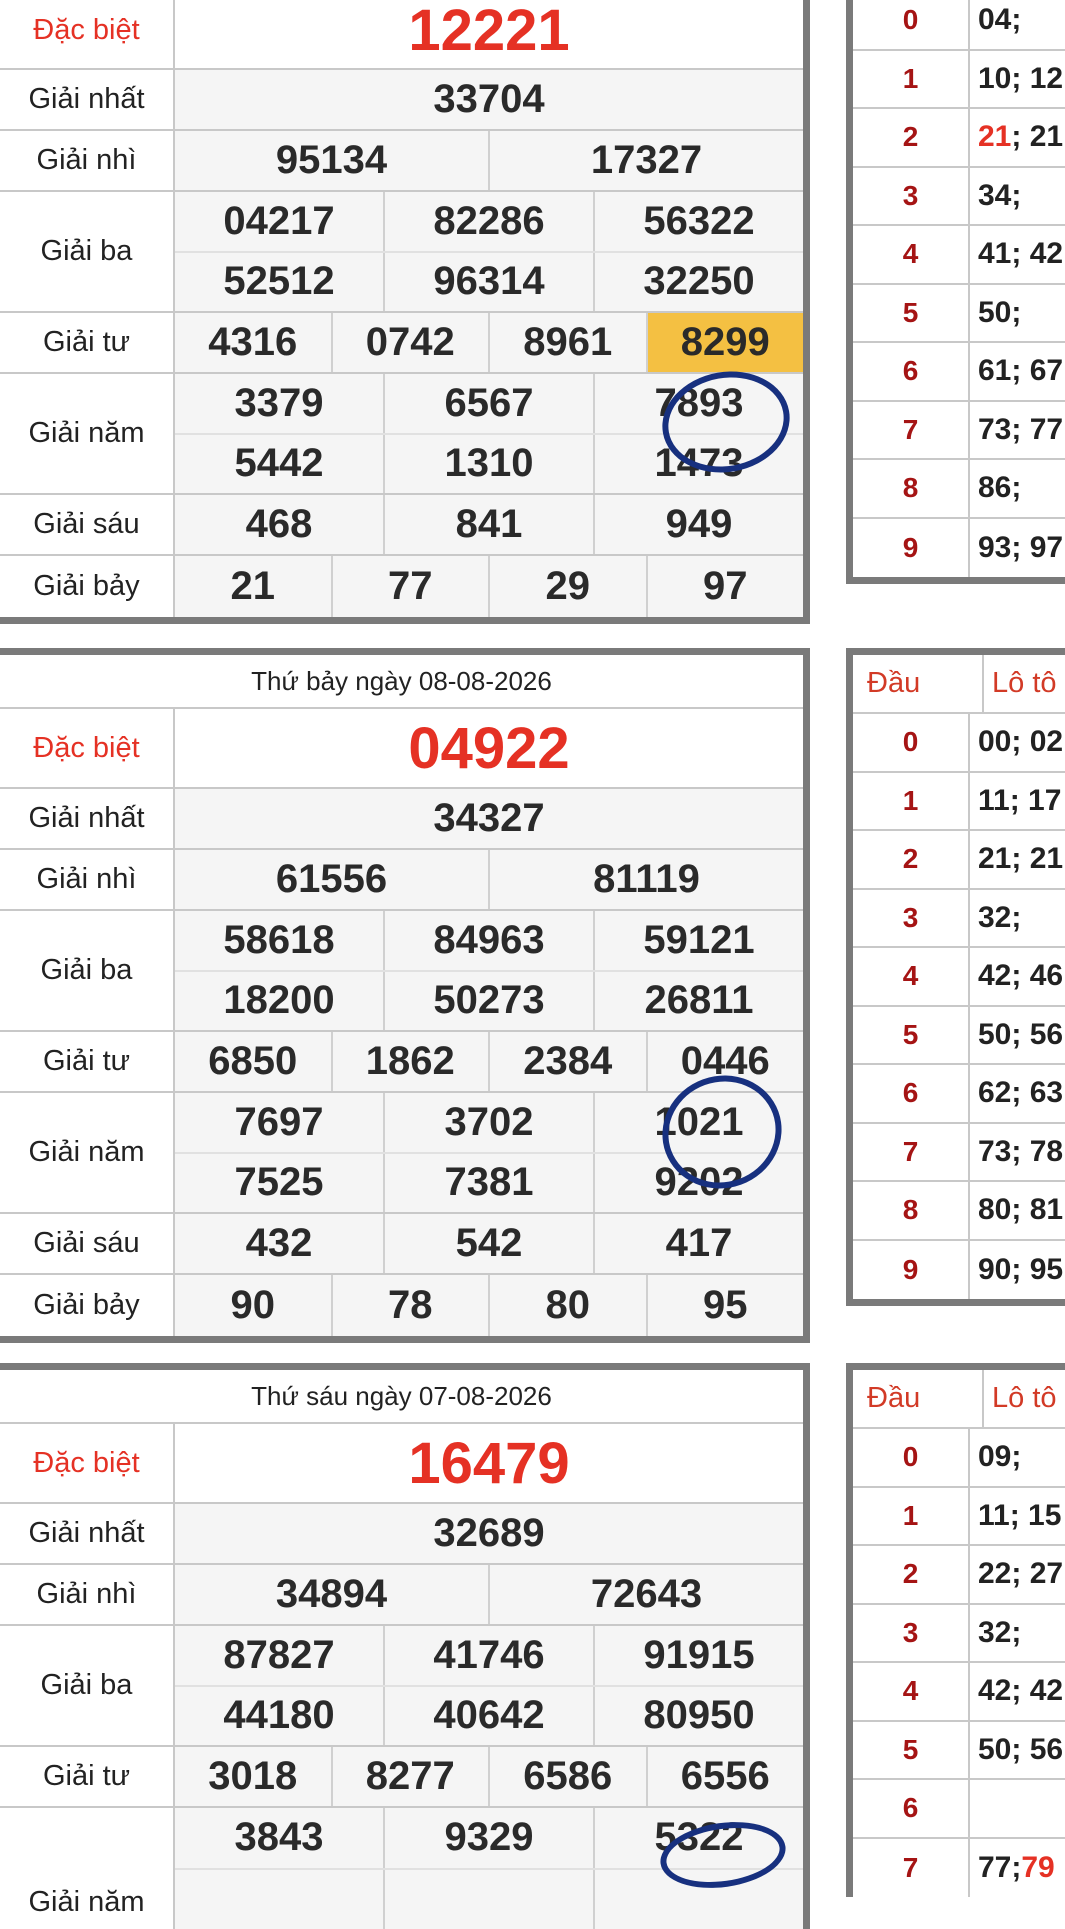 The image size is (1065, 1929). Describe the element at coordinates (1017, 1210) in the screenshot. I see `loto-values: 80; 81` at that location.